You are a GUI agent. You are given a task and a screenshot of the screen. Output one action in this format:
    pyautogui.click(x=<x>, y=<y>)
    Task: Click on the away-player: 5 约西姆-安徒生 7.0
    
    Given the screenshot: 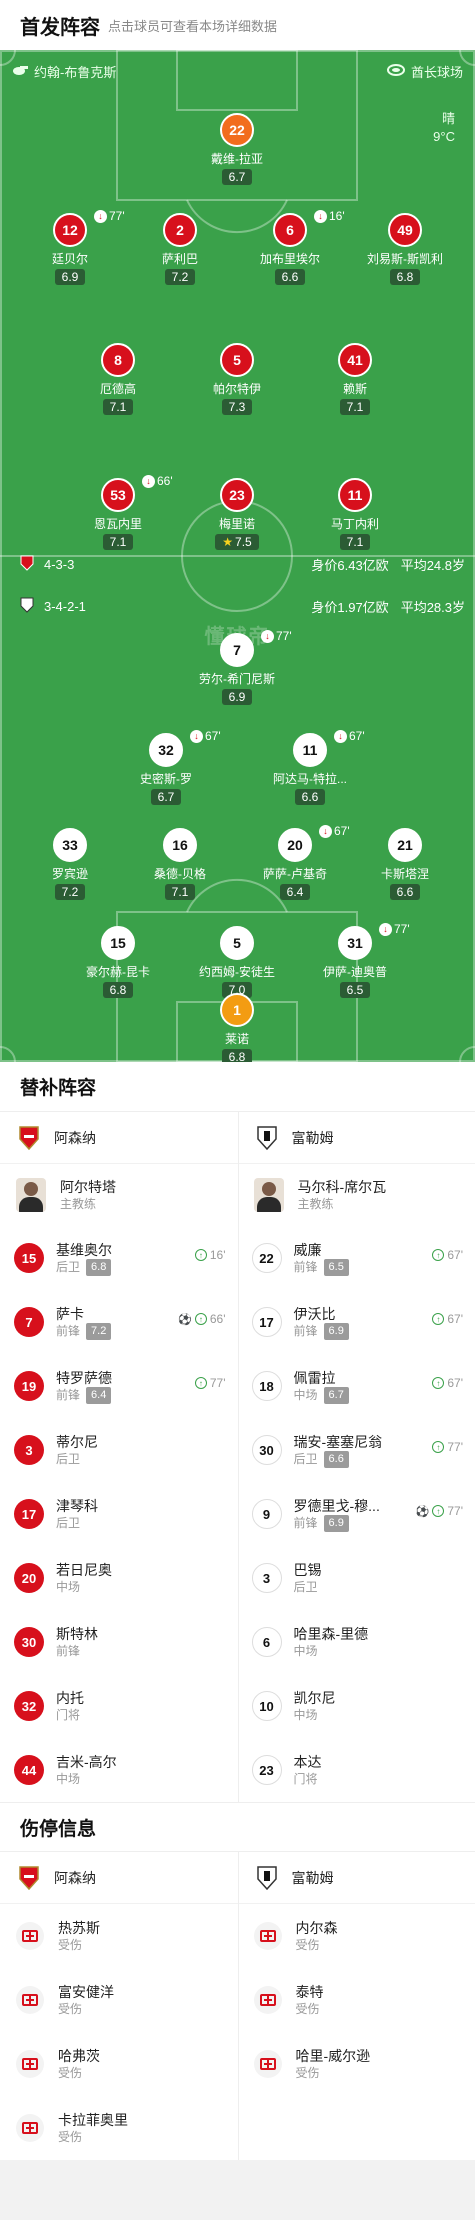 What is the action you would take?
    pyautogui.click(x=237, y=962)
    